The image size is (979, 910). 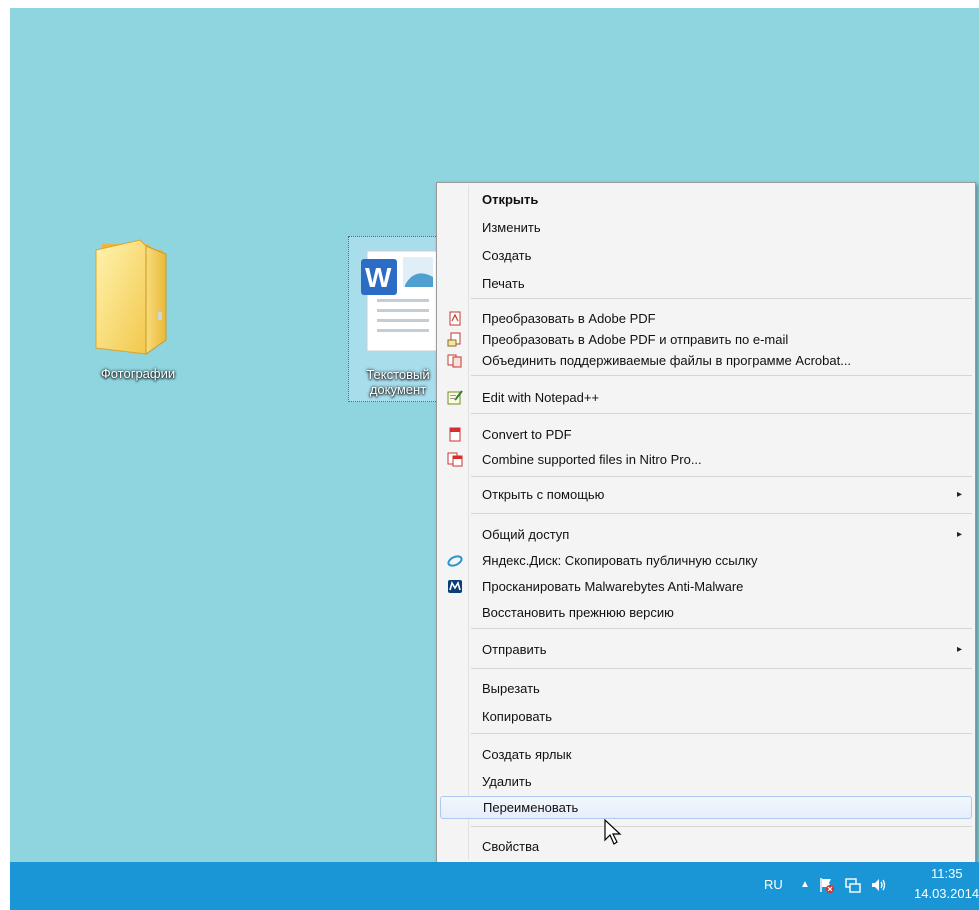 What do you see at coordinates (494, 886) in the screenshot?
I see `taskbar: RU ▲ 11:35 14.03.2014` at bounding box center [494, 886].